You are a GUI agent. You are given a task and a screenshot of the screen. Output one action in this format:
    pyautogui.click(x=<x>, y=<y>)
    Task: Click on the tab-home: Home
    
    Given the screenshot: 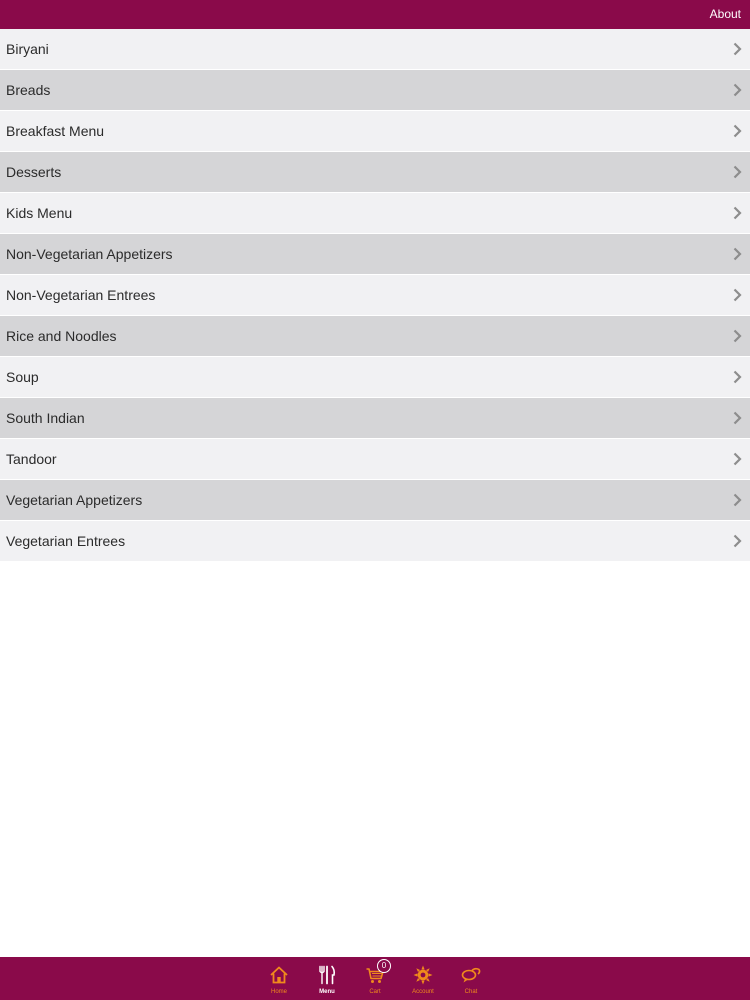 What is the action you would take?
    pyautogui.click(x=279, y=978)
    